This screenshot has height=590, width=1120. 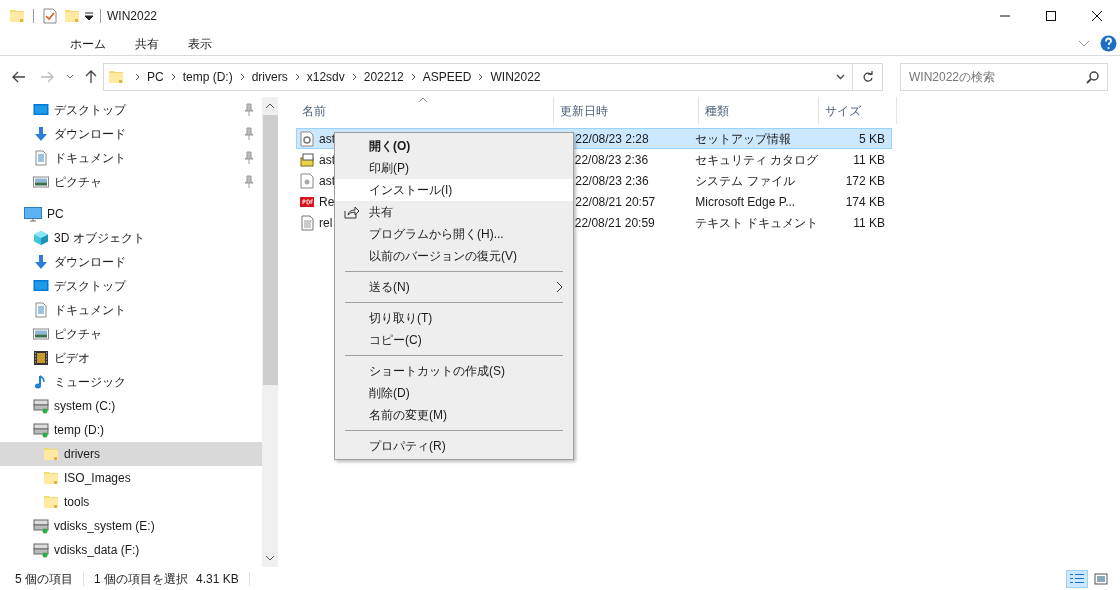 I want to click on column-header: サイズ, so click(x=858, y=110).